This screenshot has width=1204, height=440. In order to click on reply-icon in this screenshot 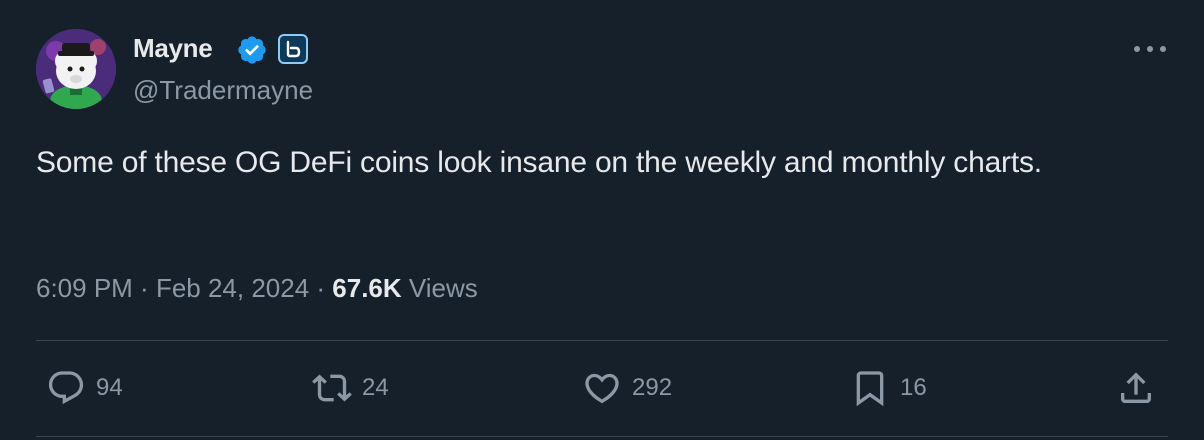, I will do `click(66, 388)`.